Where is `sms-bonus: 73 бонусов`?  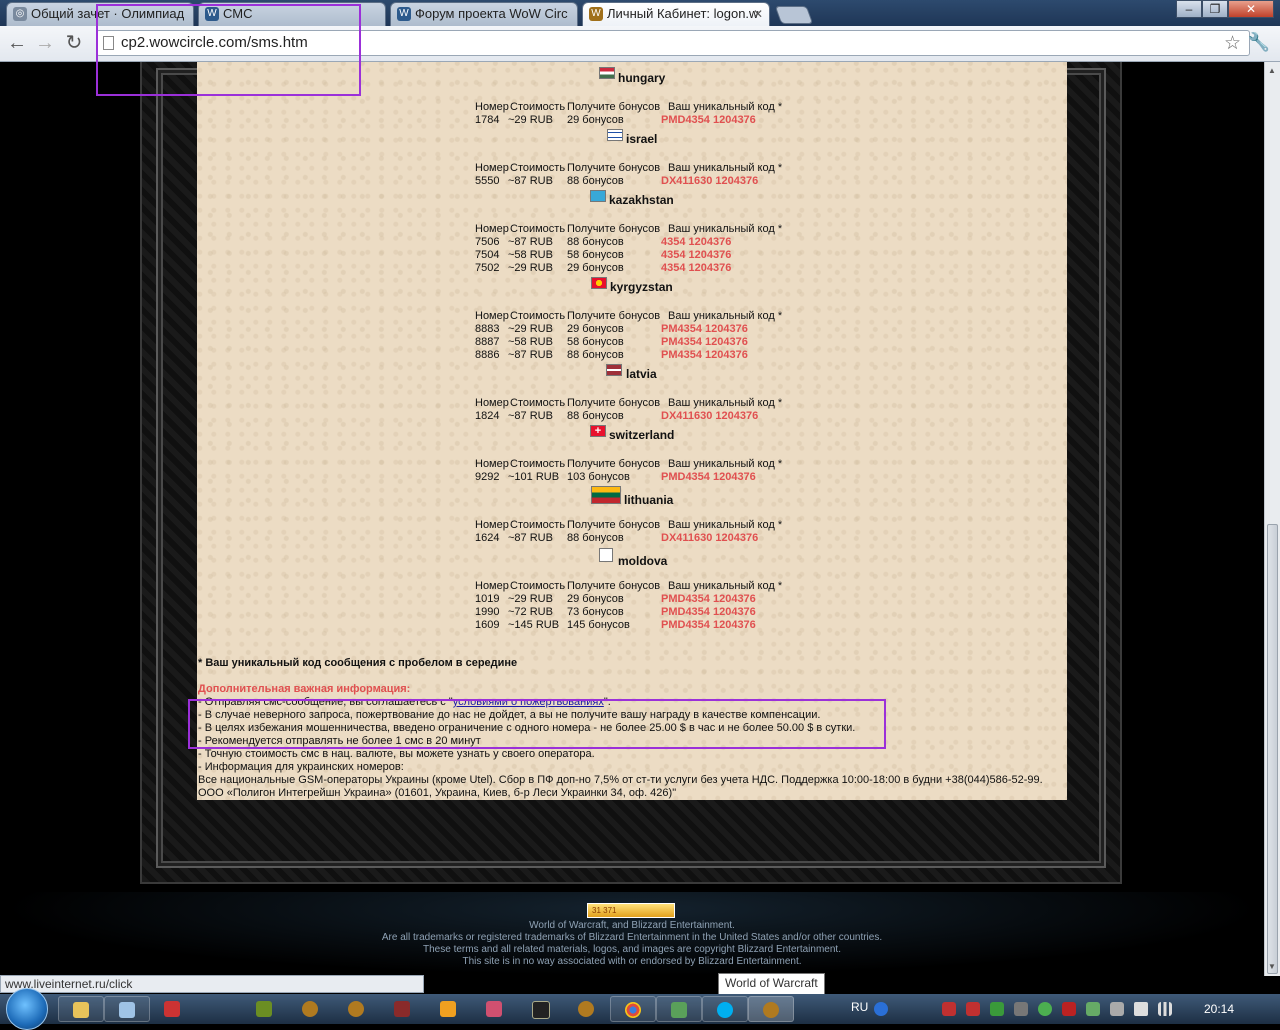 sms-bonus: 73 бонусов is located at coordinates (595, 612).